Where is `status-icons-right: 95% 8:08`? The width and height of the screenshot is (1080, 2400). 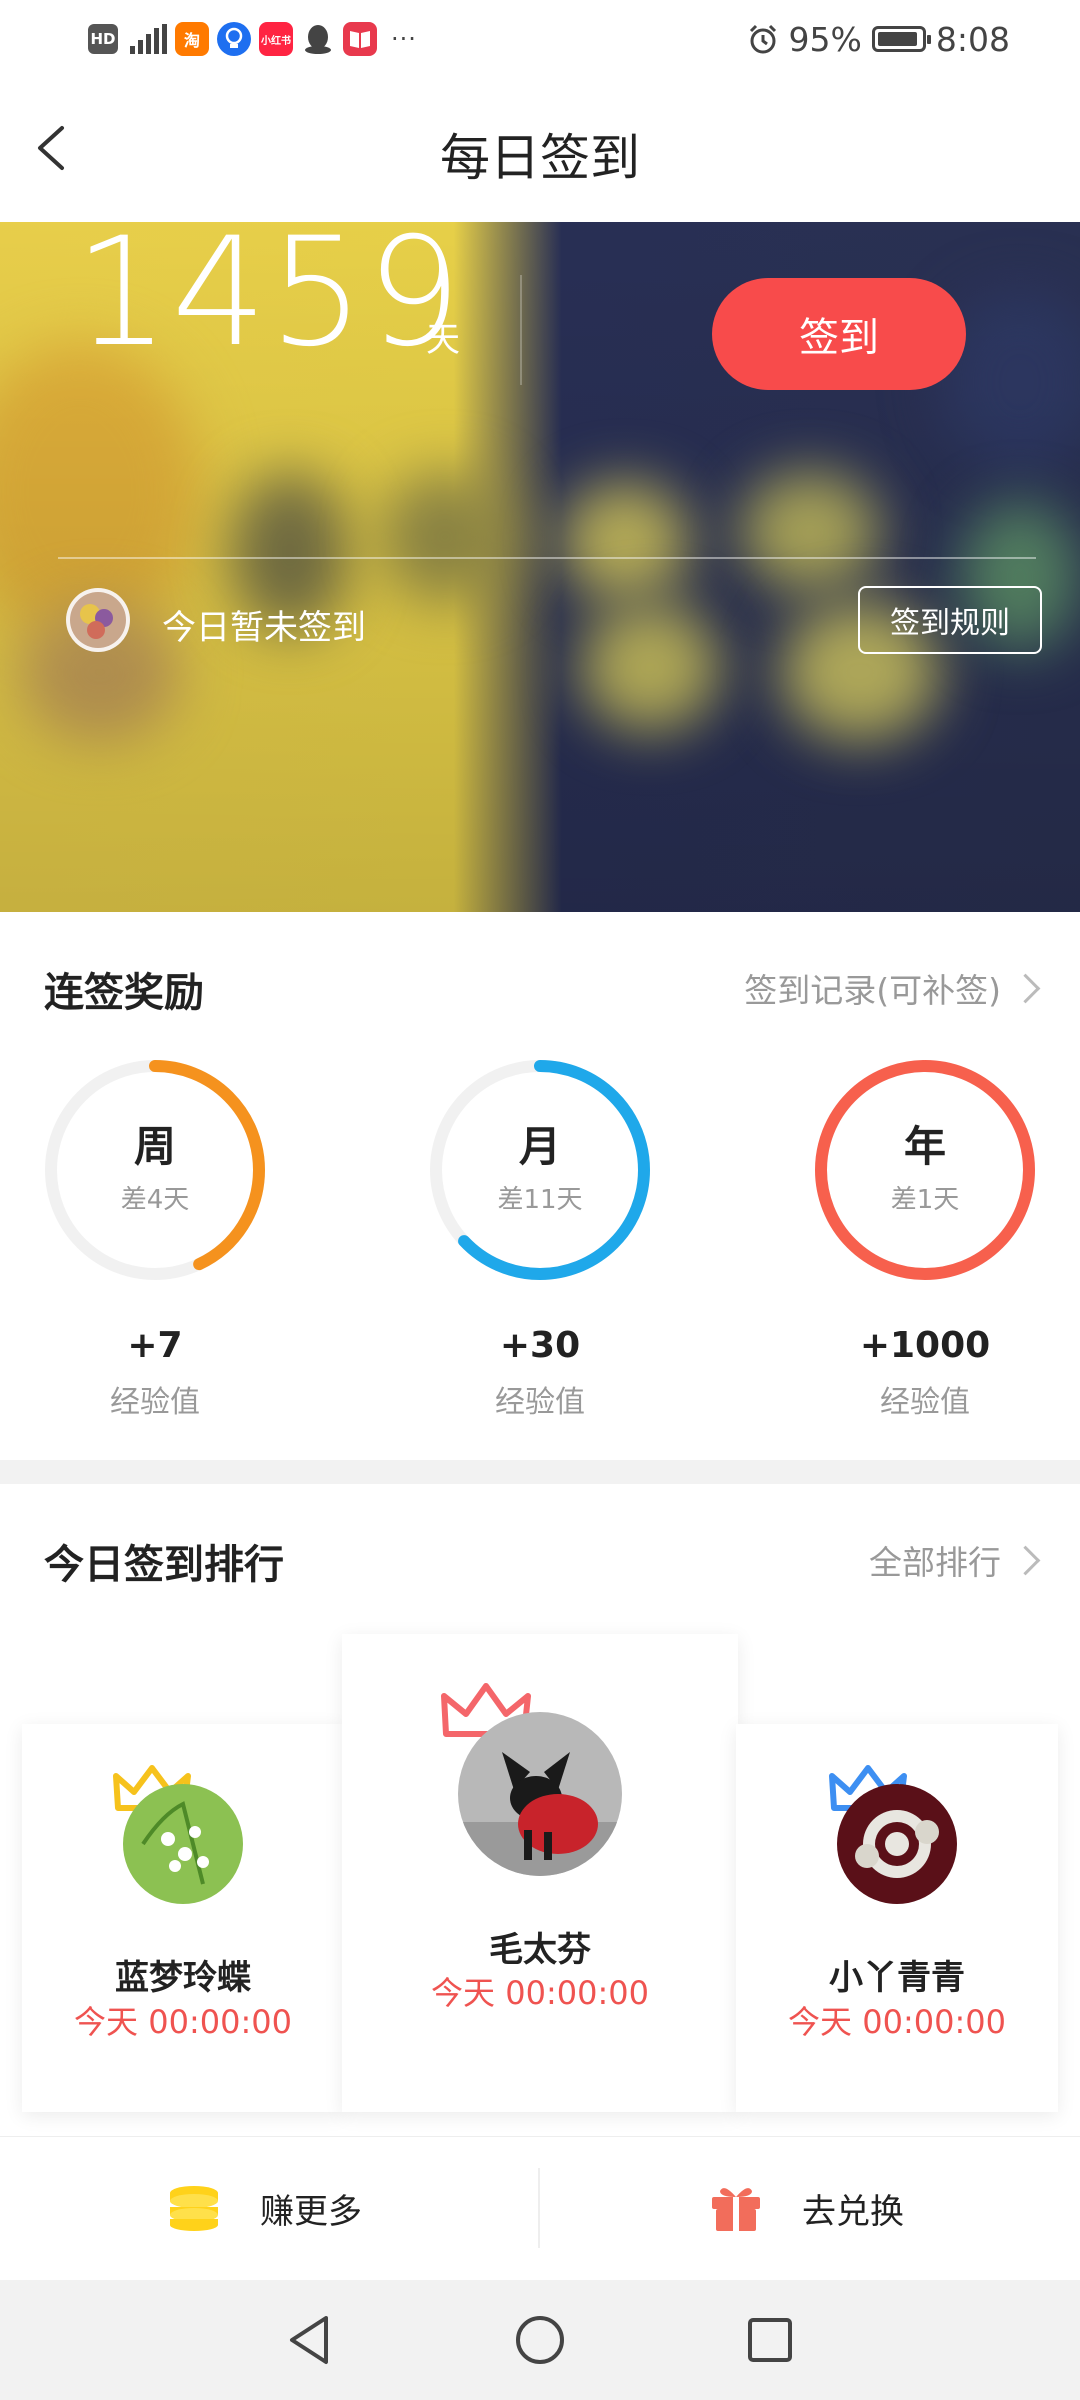
status-icons-right: 95% 8:08 is located at coordinates (878, 39).